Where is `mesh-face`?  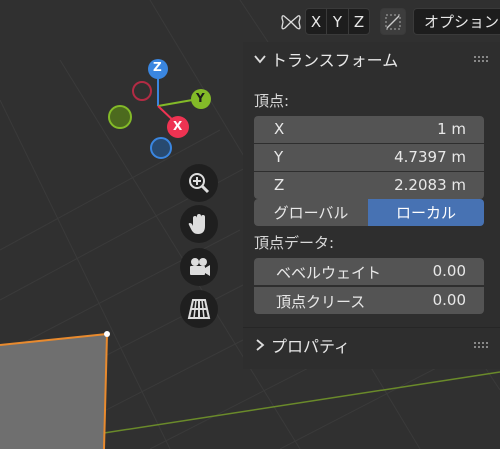
mesh-face is located at coordinates (53, 391).